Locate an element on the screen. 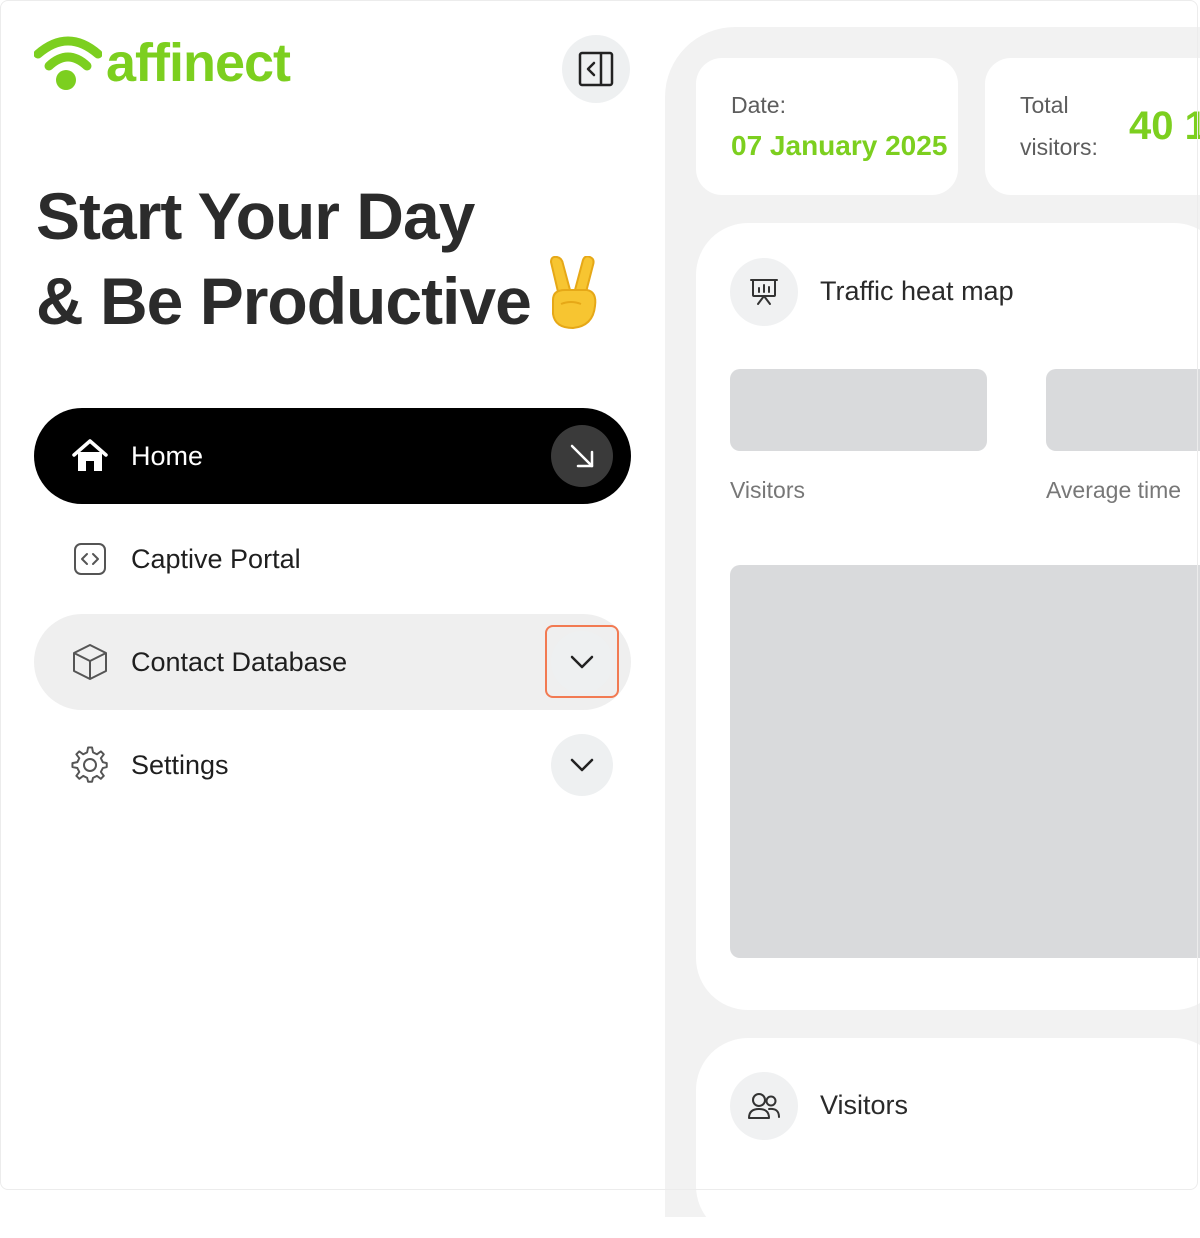  headline-line-1: Start Your Day is located at coordinates (255, 216).